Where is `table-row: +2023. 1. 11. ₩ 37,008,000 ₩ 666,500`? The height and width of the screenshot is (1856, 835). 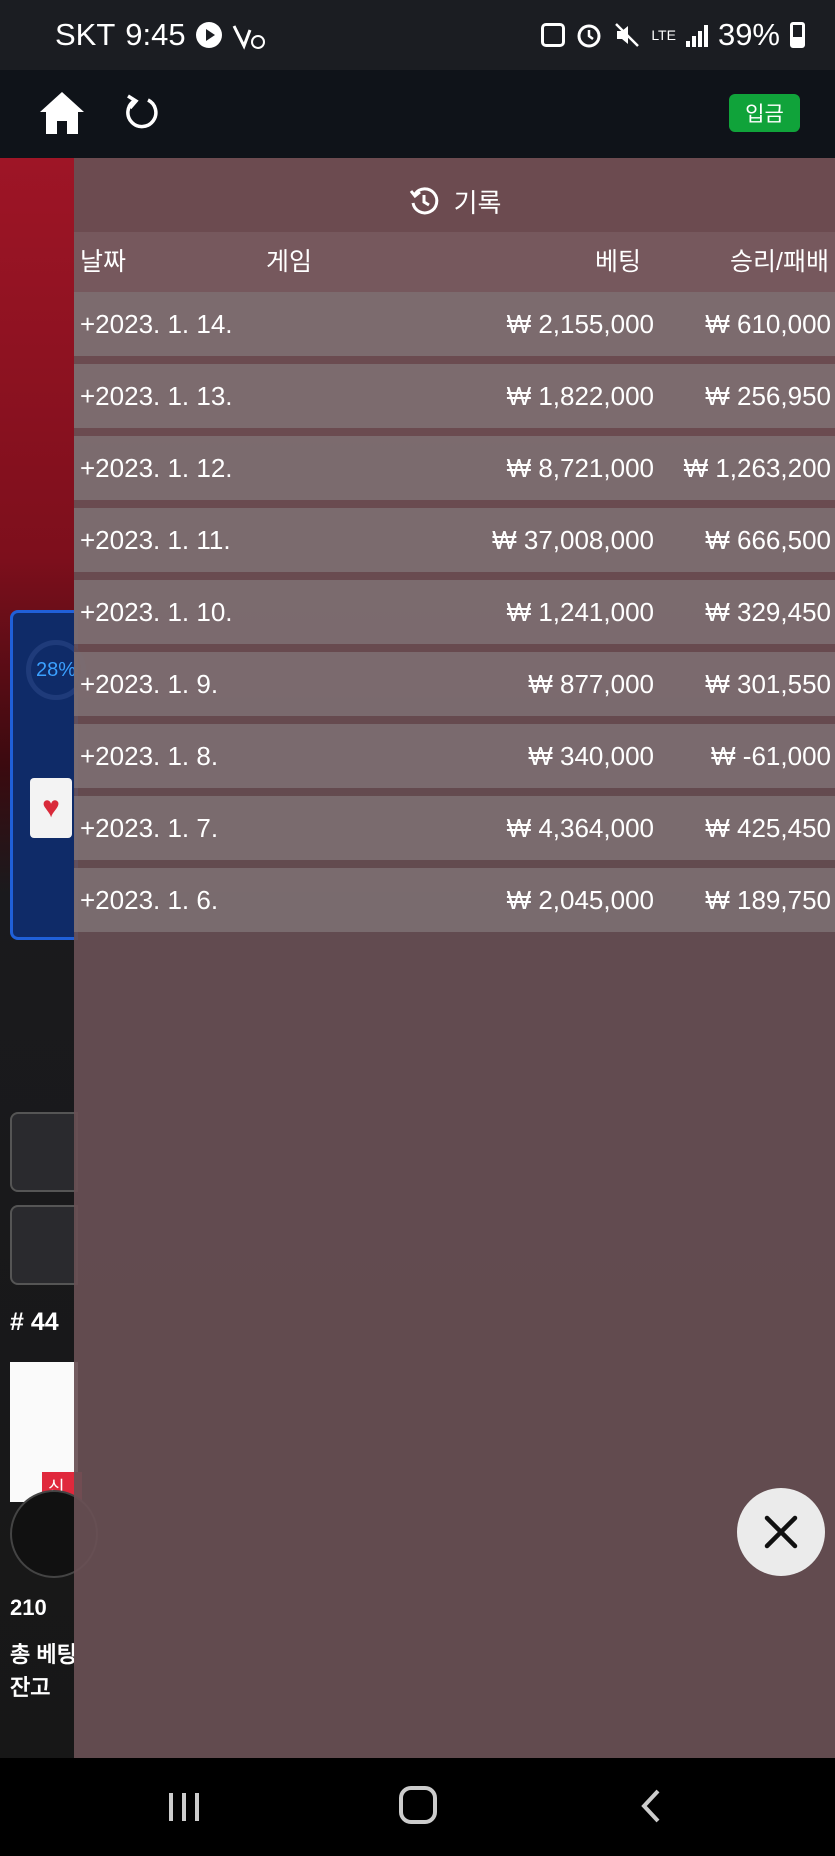 table-row: +2023. 1. 11. ₩ 37,008,000 ₩ 666,500 is located at coordinates (454, 540).